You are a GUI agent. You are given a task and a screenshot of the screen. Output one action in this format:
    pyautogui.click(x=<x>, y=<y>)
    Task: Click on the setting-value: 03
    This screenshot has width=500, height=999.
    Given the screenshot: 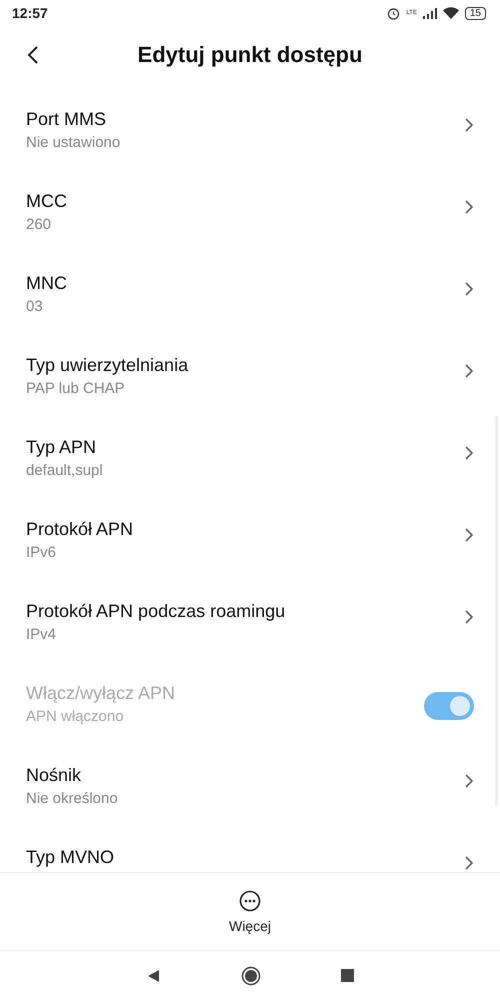 What is the action you would take?
    pyautogui.click(x=35, y=306)
    